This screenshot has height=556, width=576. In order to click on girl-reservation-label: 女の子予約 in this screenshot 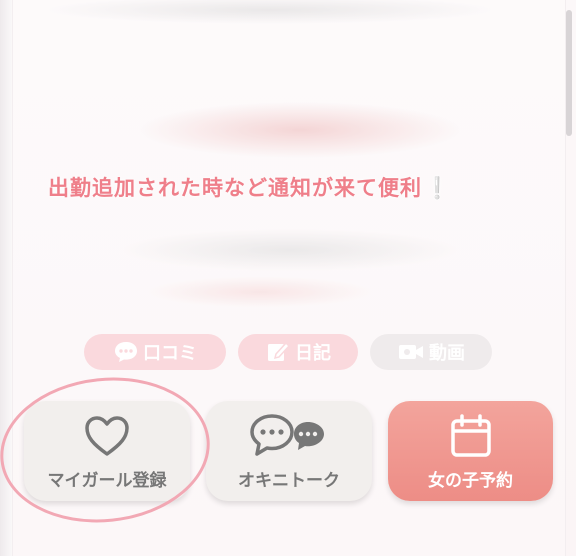, I will do `click(470, 480)`.